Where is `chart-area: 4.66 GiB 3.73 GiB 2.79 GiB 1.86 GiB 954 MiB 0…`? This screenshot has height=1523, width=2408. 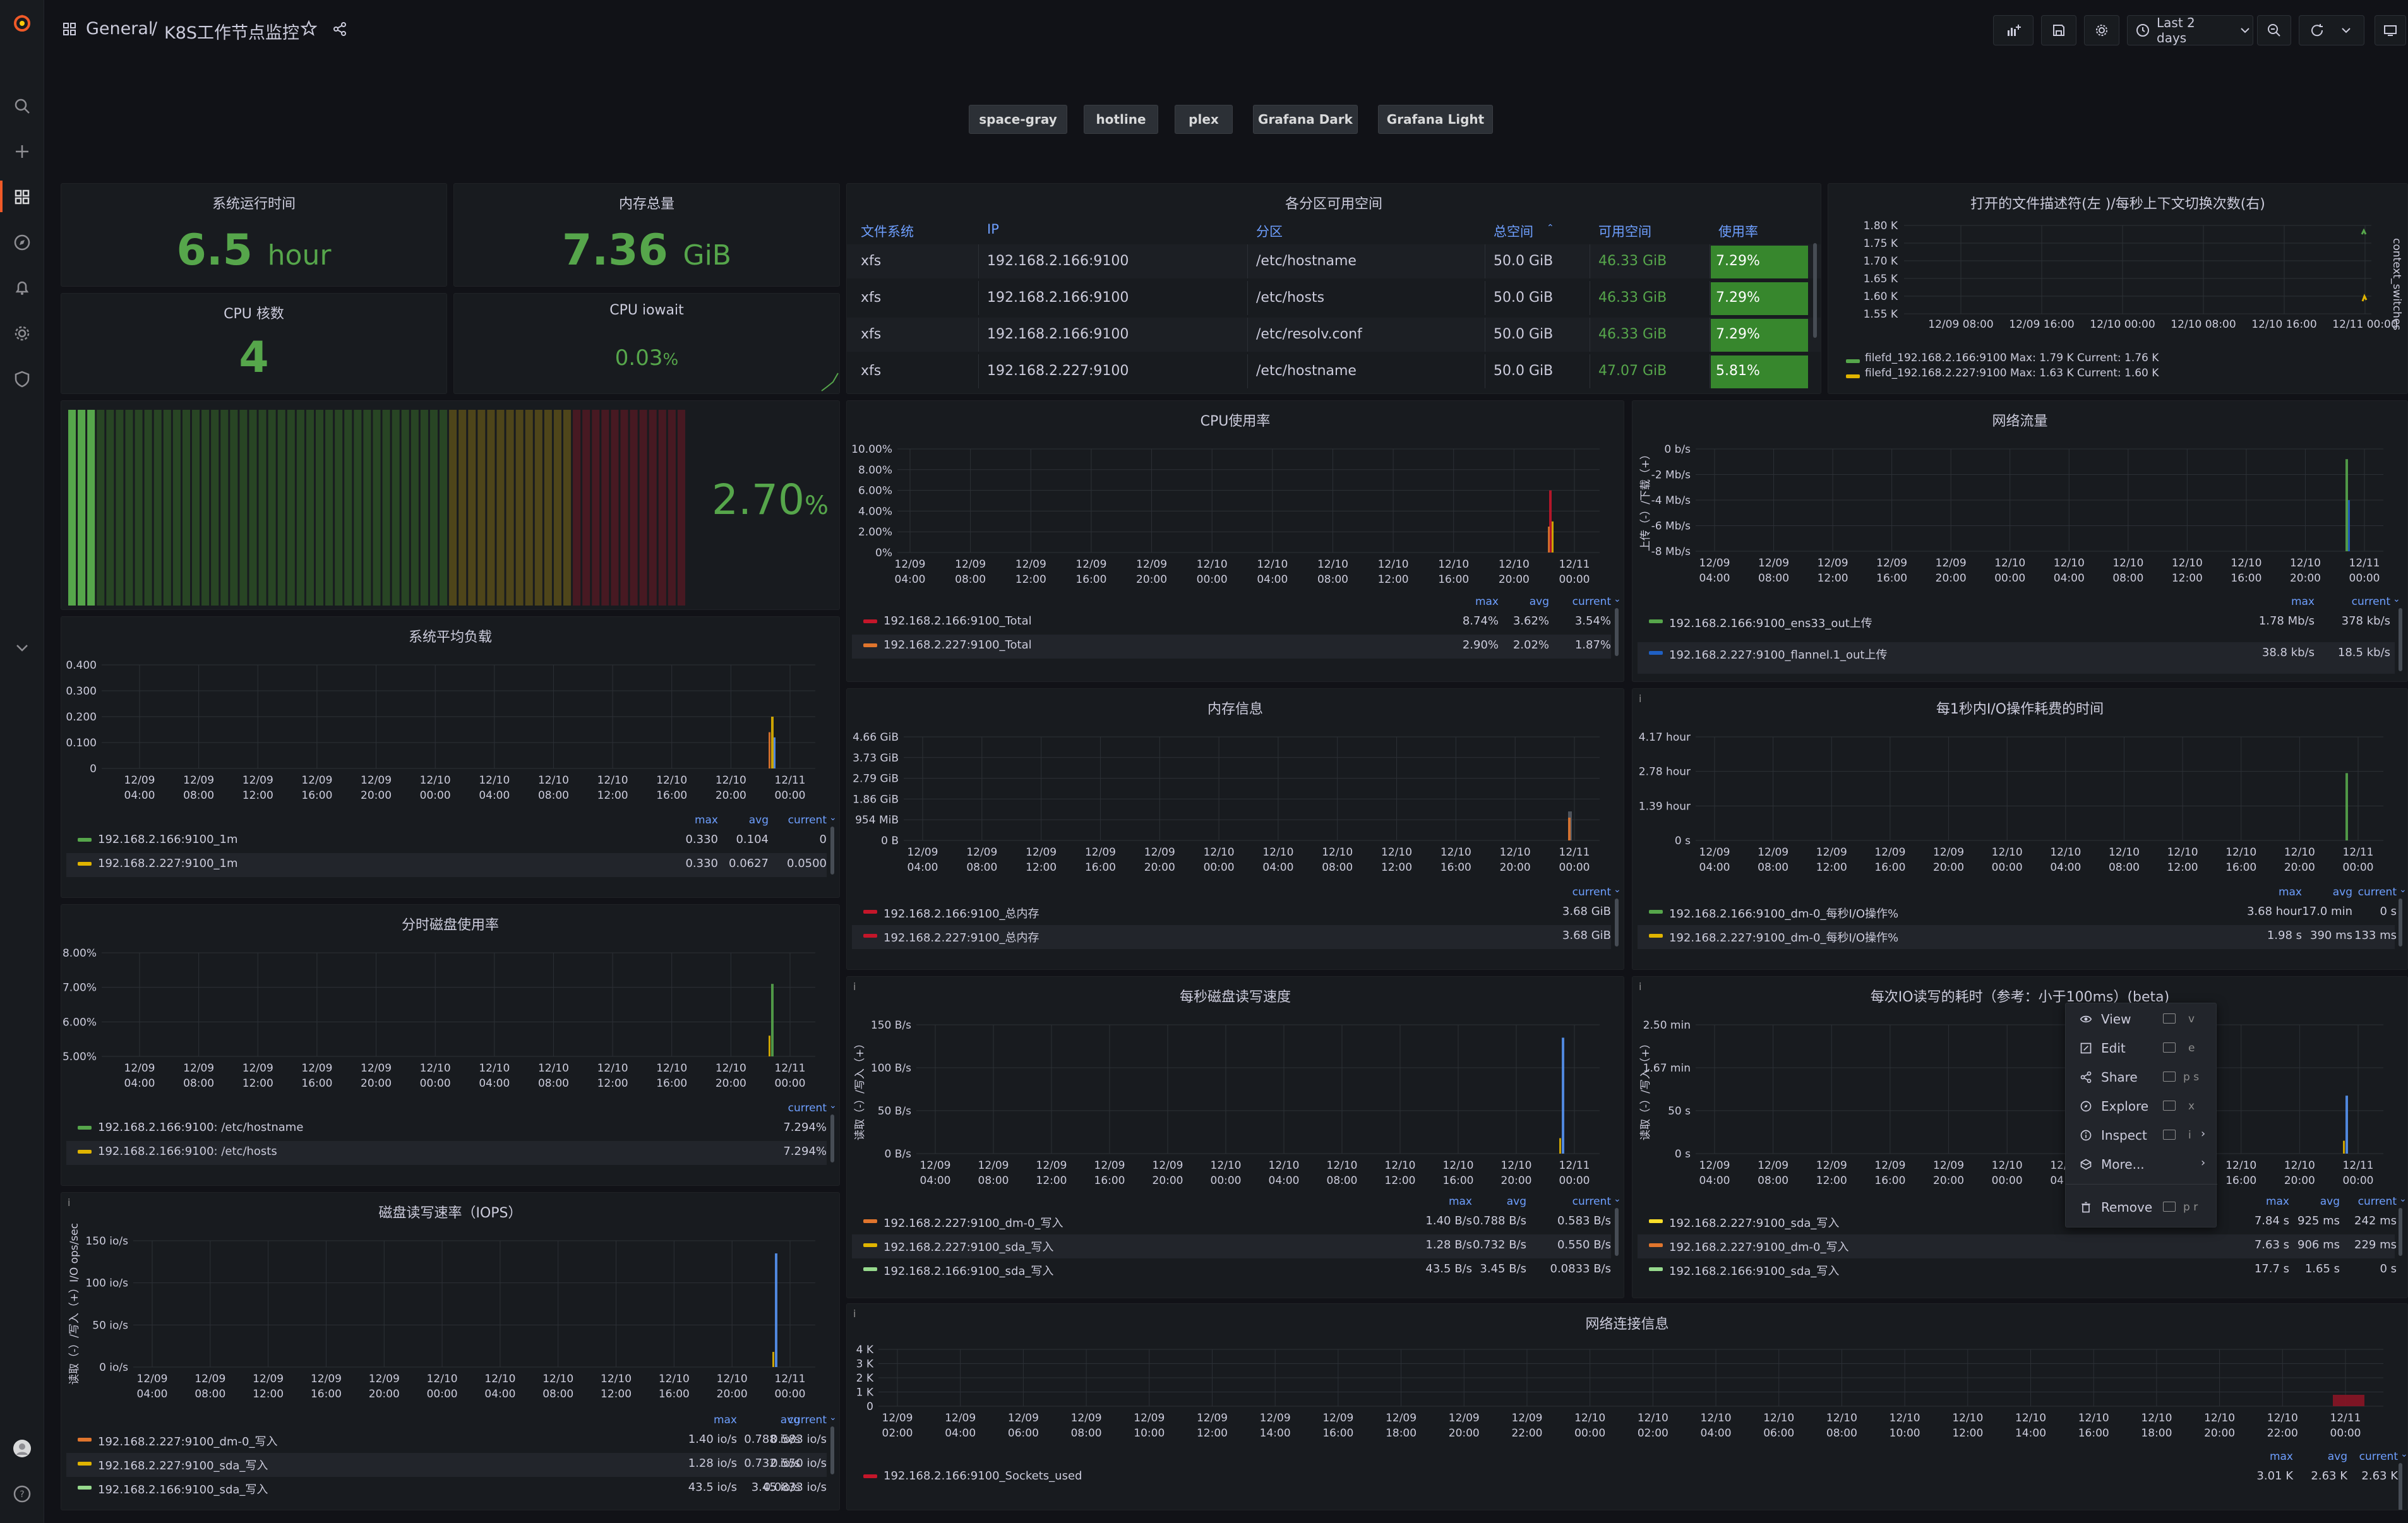 chart-area: 4.66 GiB 3.73 GiB 2.79 GiB 1.86 GiB 954 MiB 0… is located at coordinates (1235, 787).